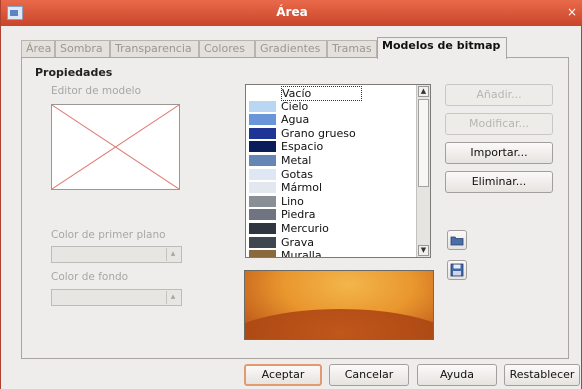 The height and width of the screenshot is (389, 582). I want to click on window-title: Área, so click(292, 12).